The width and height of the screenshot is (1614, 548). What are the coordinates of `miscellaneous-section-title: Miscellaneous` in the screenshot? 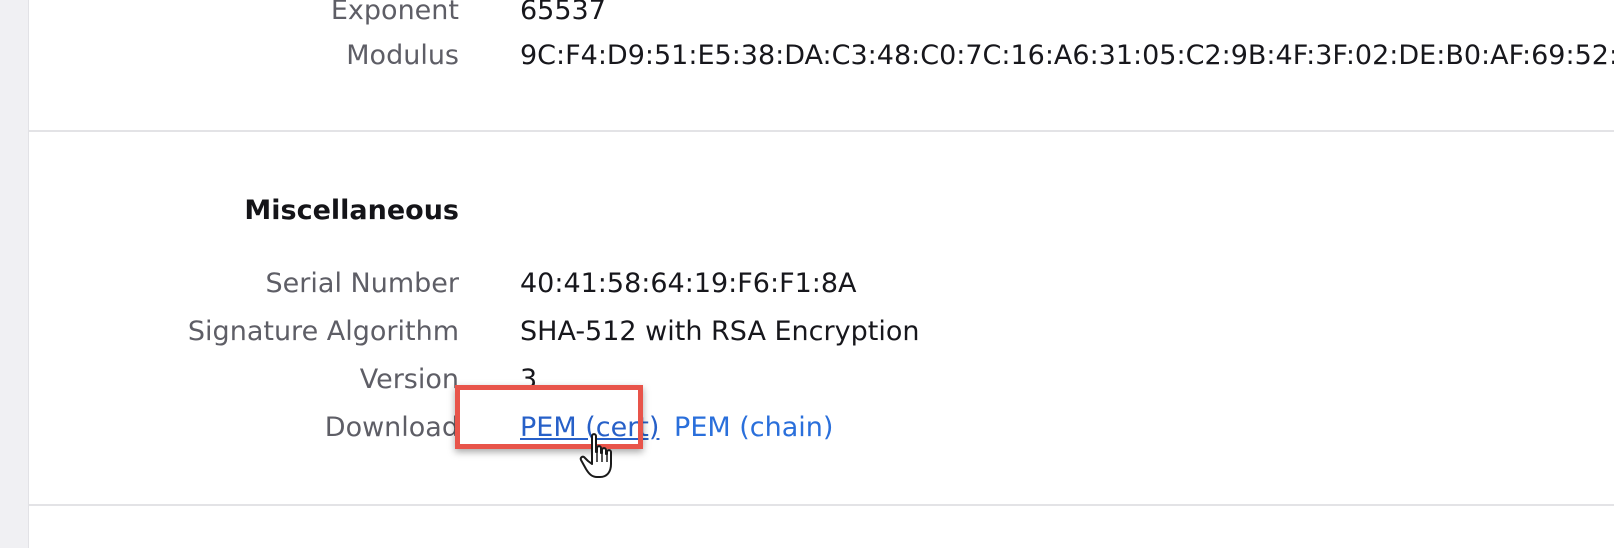 It's located at (351, 210).